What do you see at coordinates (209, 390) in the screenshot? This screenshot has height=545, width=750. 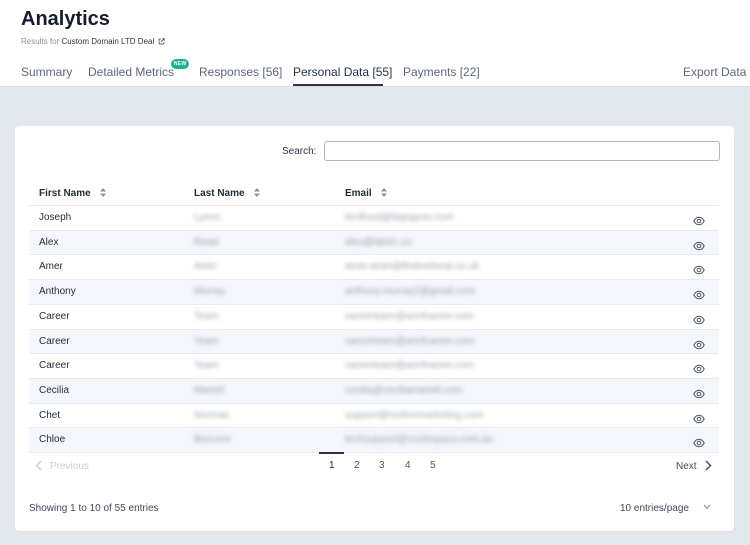 I see `last-name-cell: Martell` at bounding box center [209, 390].